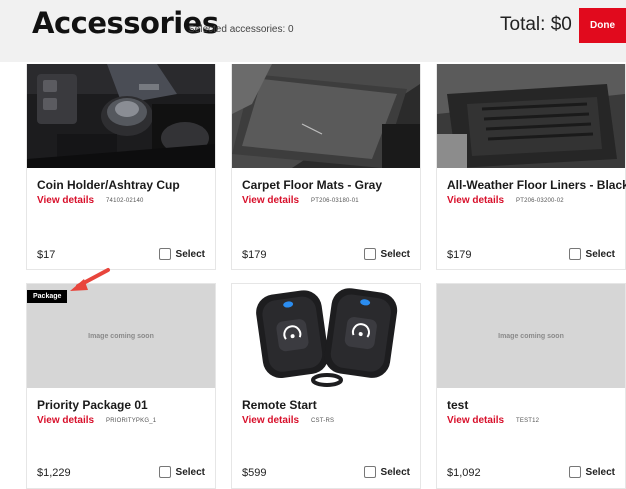 The image size is (626, 489). I want to click on product-sku: PT206-03200-02, so click(540, 201).